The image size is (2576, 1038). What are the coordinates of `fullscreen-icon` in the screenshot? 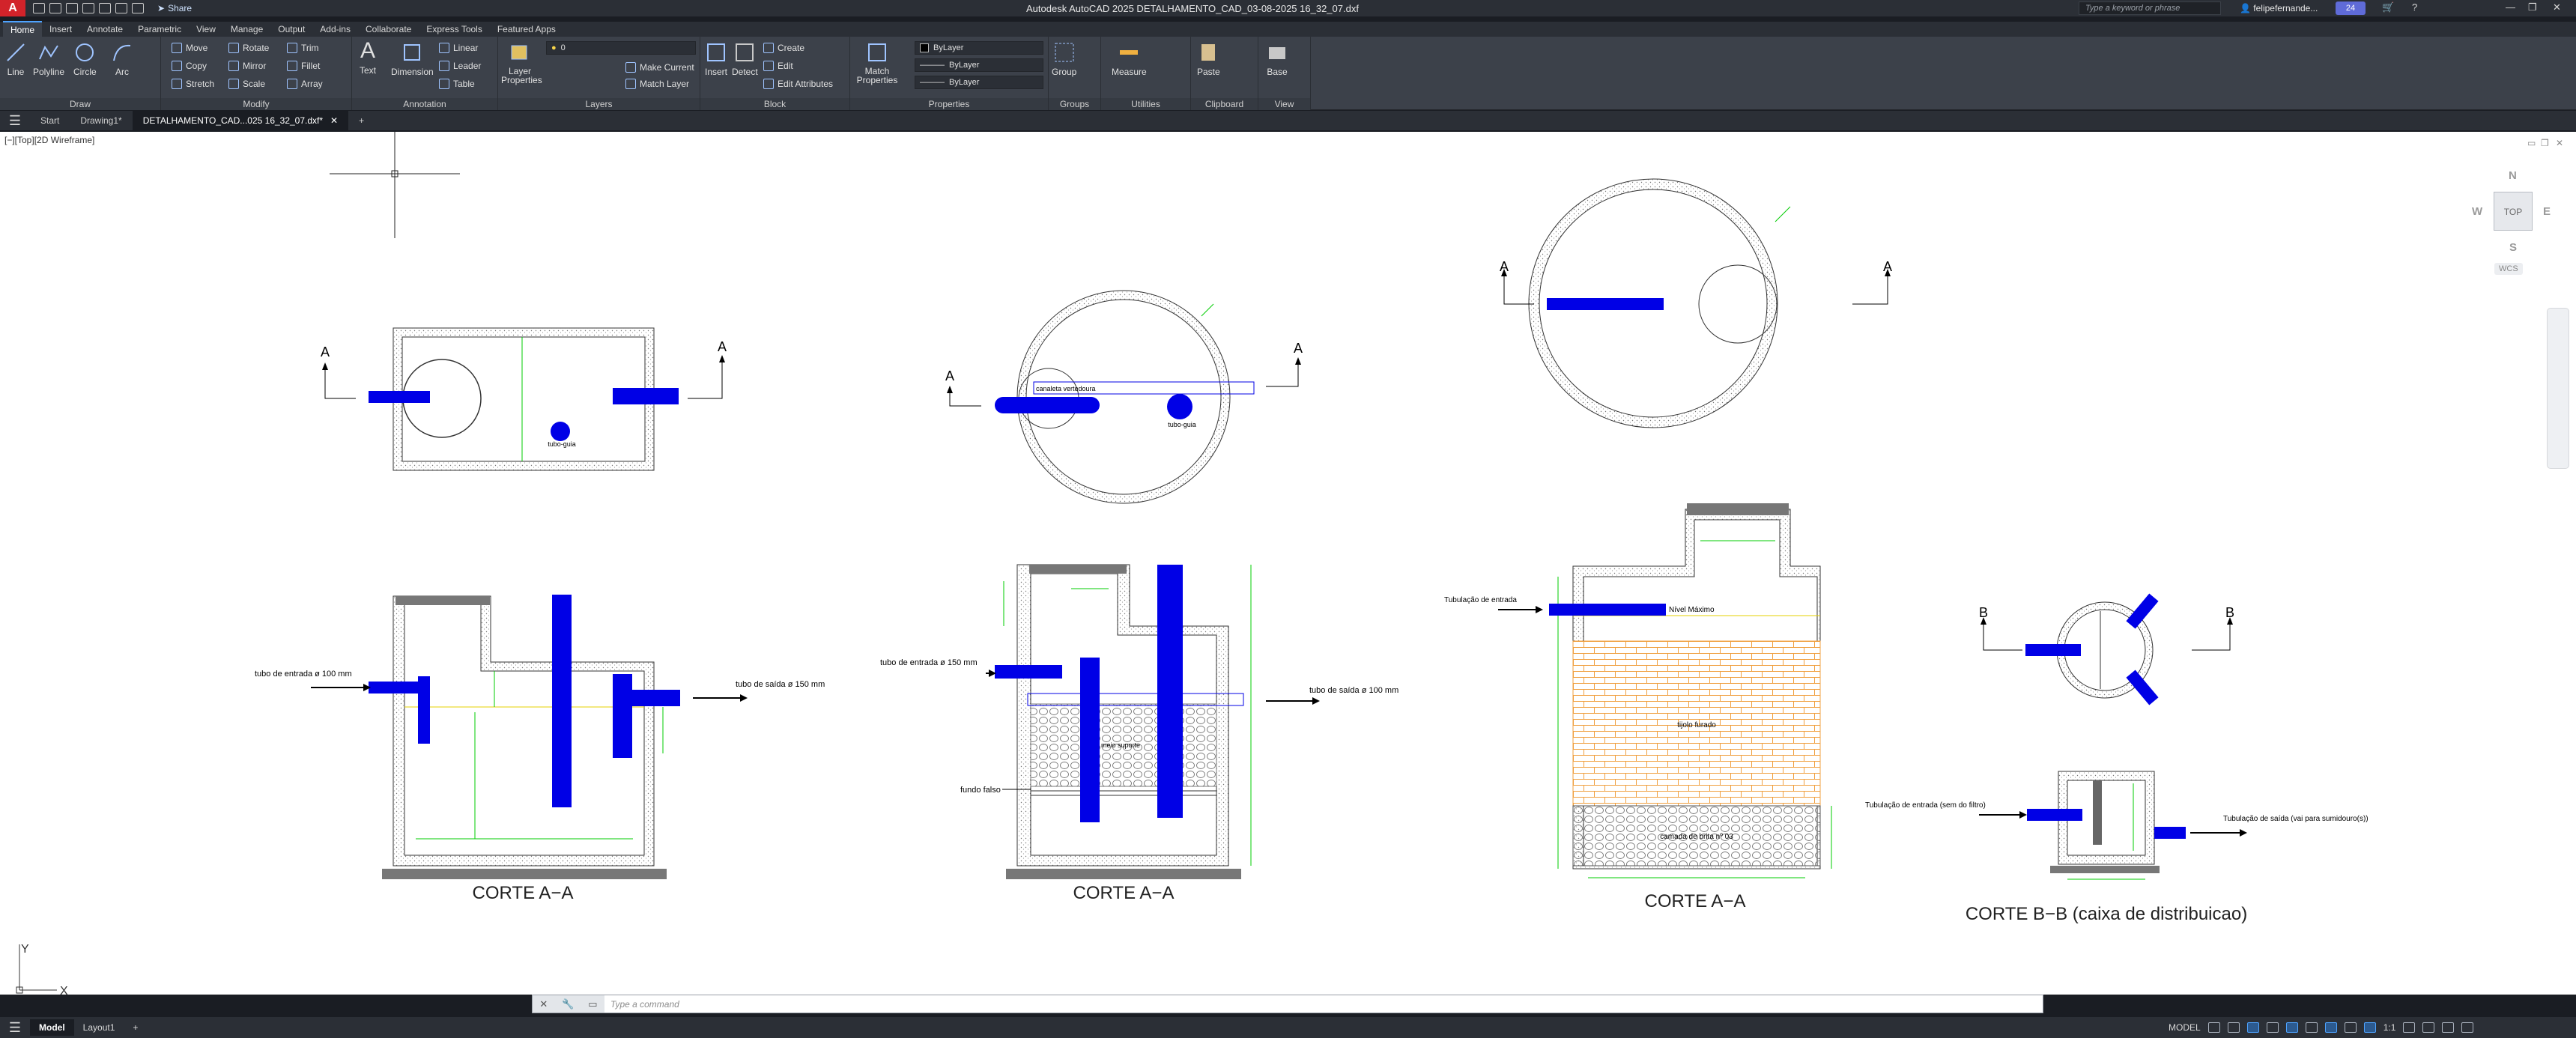 It's located at (2449, 1027).